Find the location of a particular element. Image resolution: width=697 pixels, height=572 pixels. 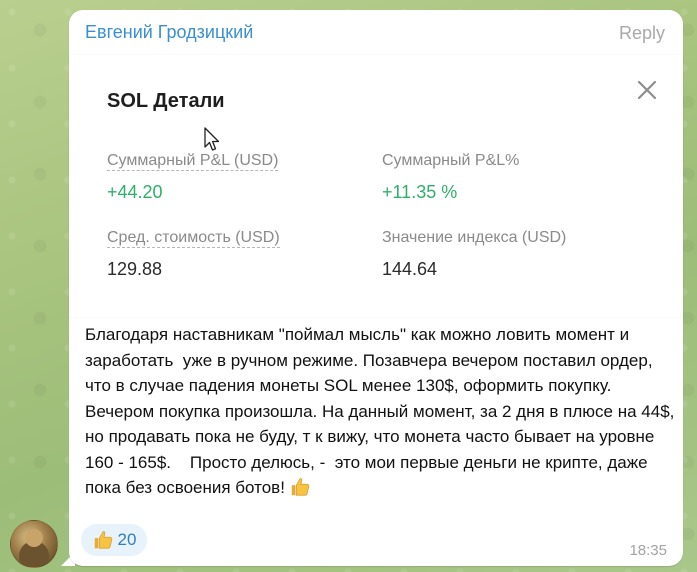

reaction-button: 20 is located at coordinates (114, 540).